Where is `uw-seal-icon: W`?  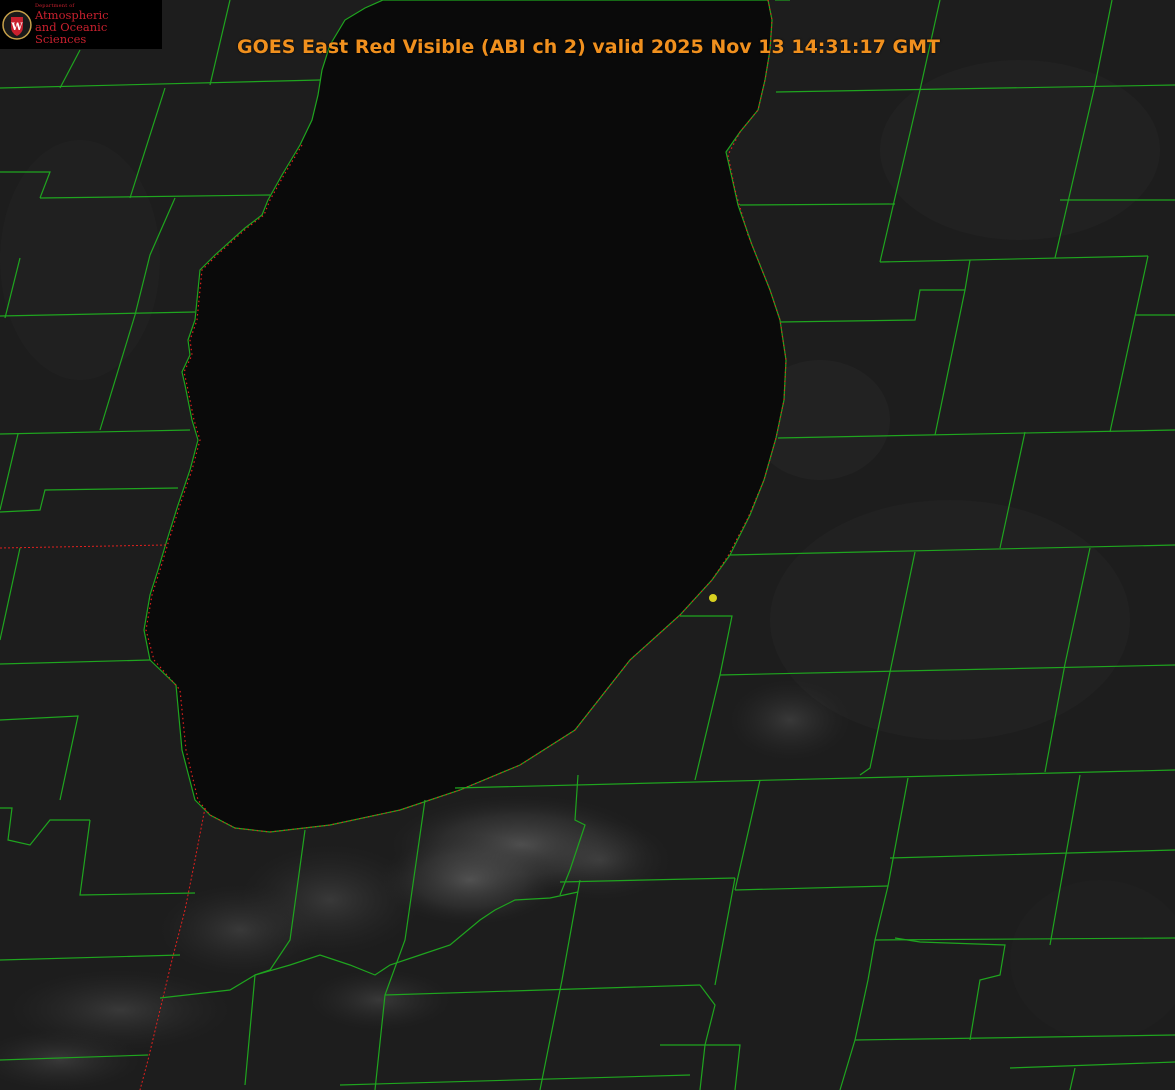 uw-seal-icon: W is located at coordinates (17, 24).